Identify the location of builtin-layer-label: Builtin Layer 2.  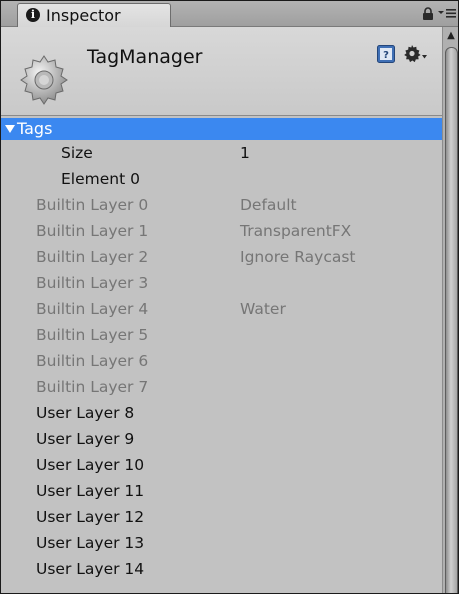
(92, 257).